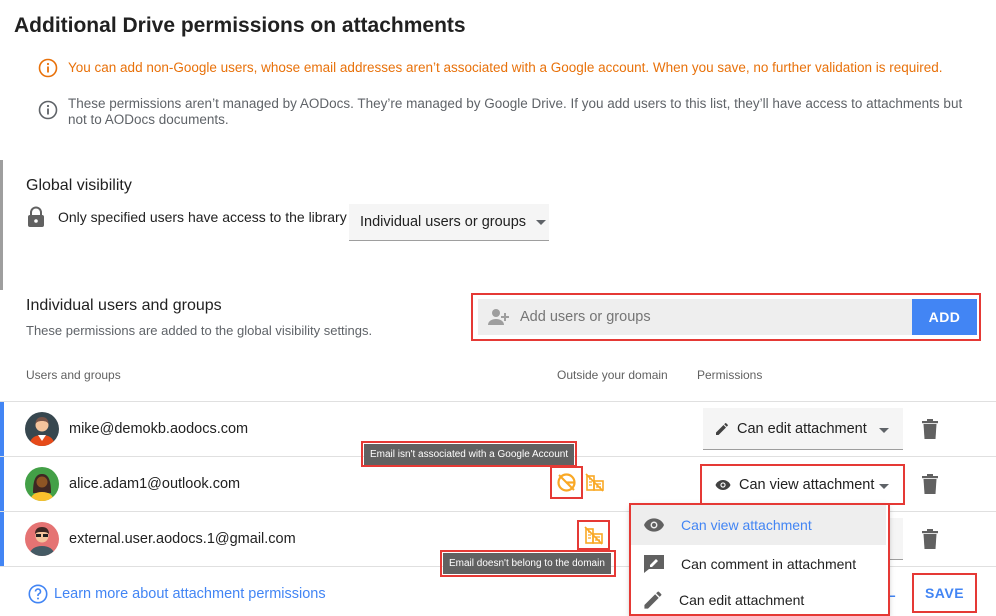 Image resolution: width=996 pixels, height=616 pixels. I want to click on permission-value: Can edit attachment, so click(802, 428).